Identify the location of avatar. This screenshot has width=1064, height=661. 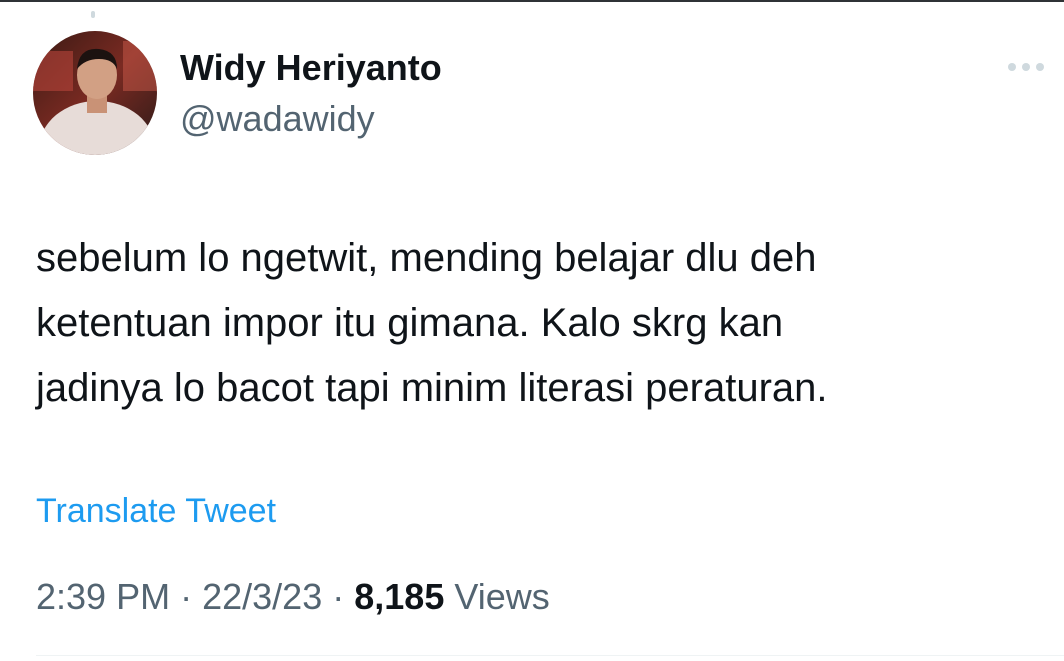
(95, 93).